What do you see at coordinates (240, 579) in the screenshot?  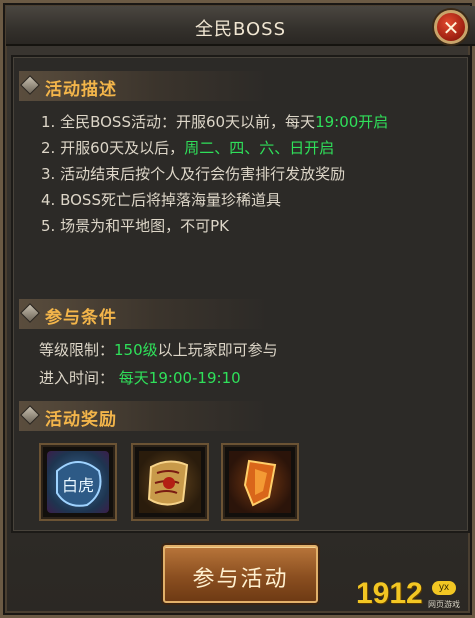 I see `join-button-label: 参与活动` at bounding box center [240, 579].